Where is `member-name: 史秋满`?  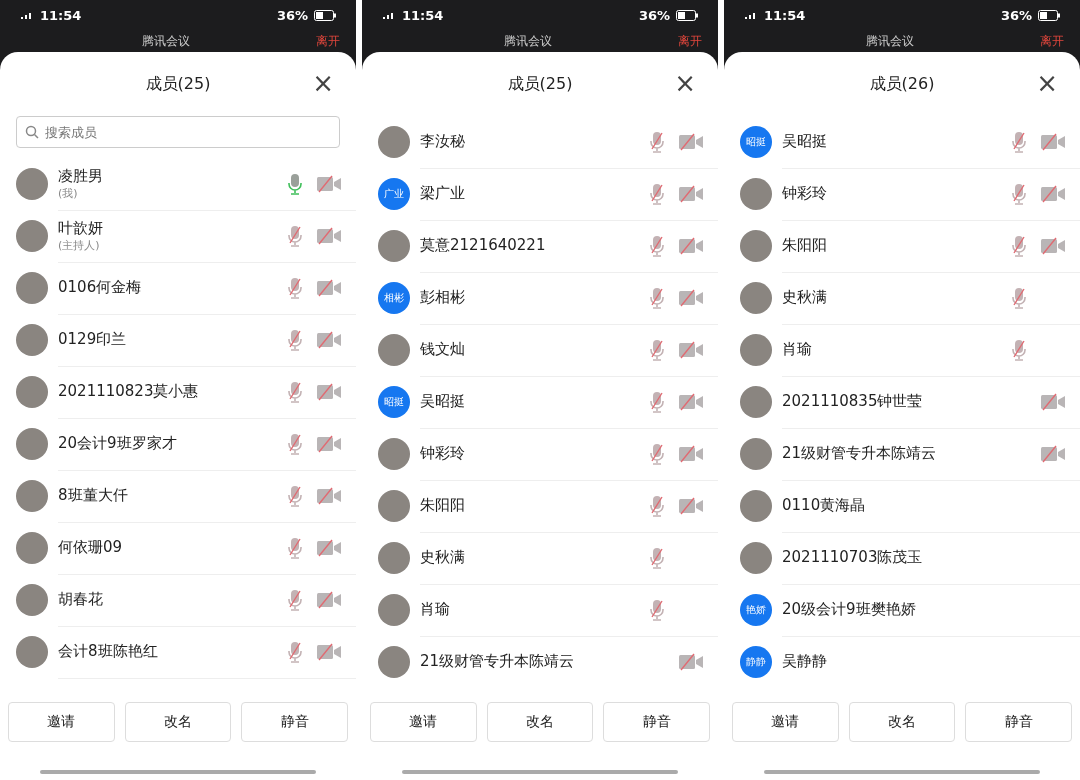 member-name: 史秋满 is located at coordinates (443, 557).